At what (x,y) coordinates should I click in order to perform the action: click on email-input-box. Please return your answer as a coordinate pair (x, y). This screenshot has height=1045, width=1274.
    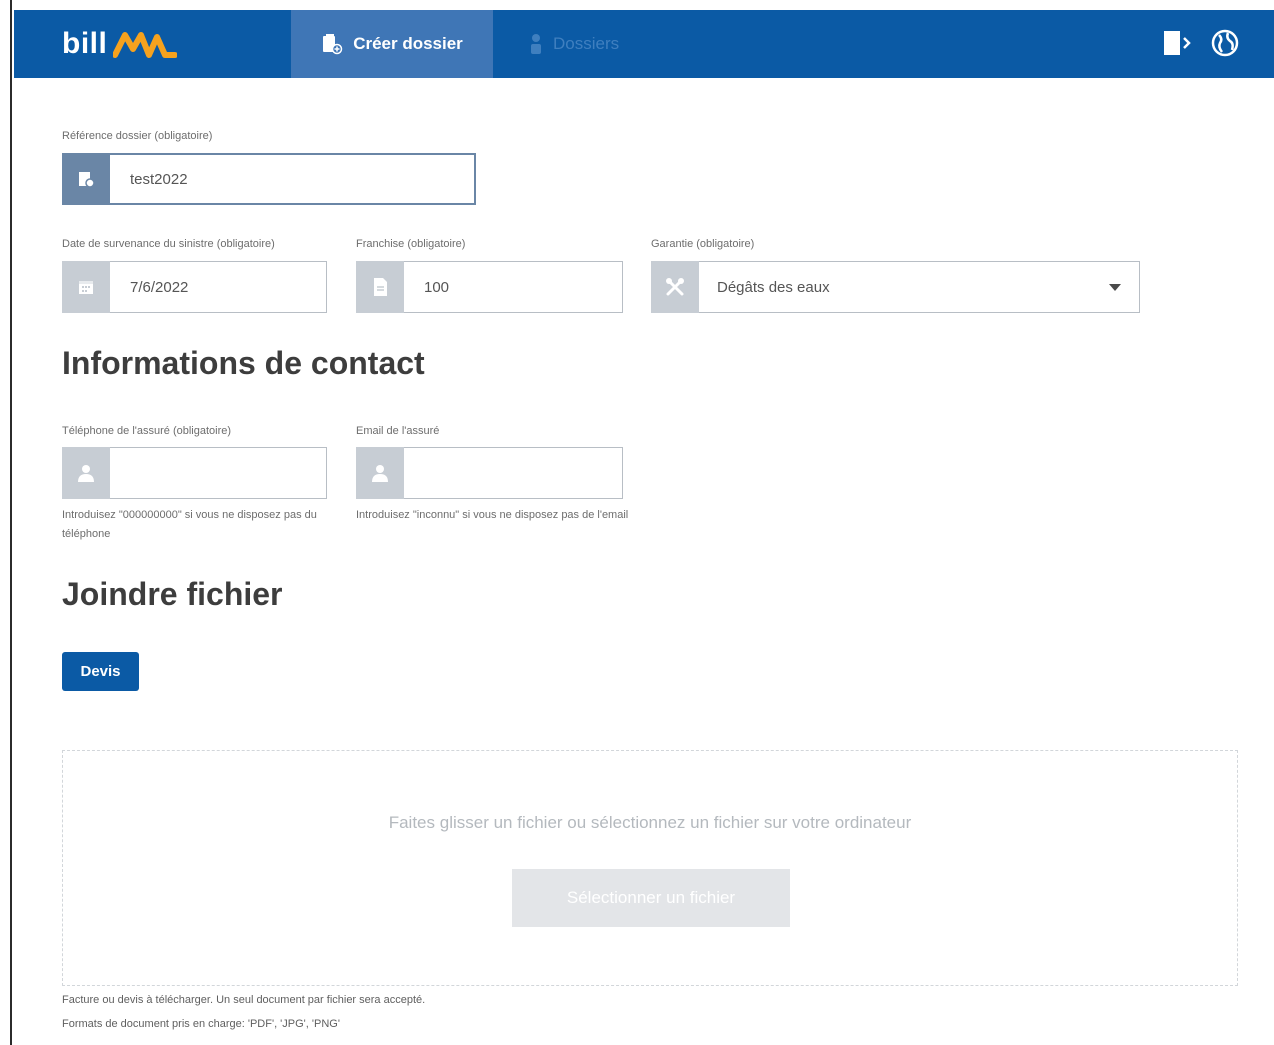
    Looking at the image, I should click on (513, 473).